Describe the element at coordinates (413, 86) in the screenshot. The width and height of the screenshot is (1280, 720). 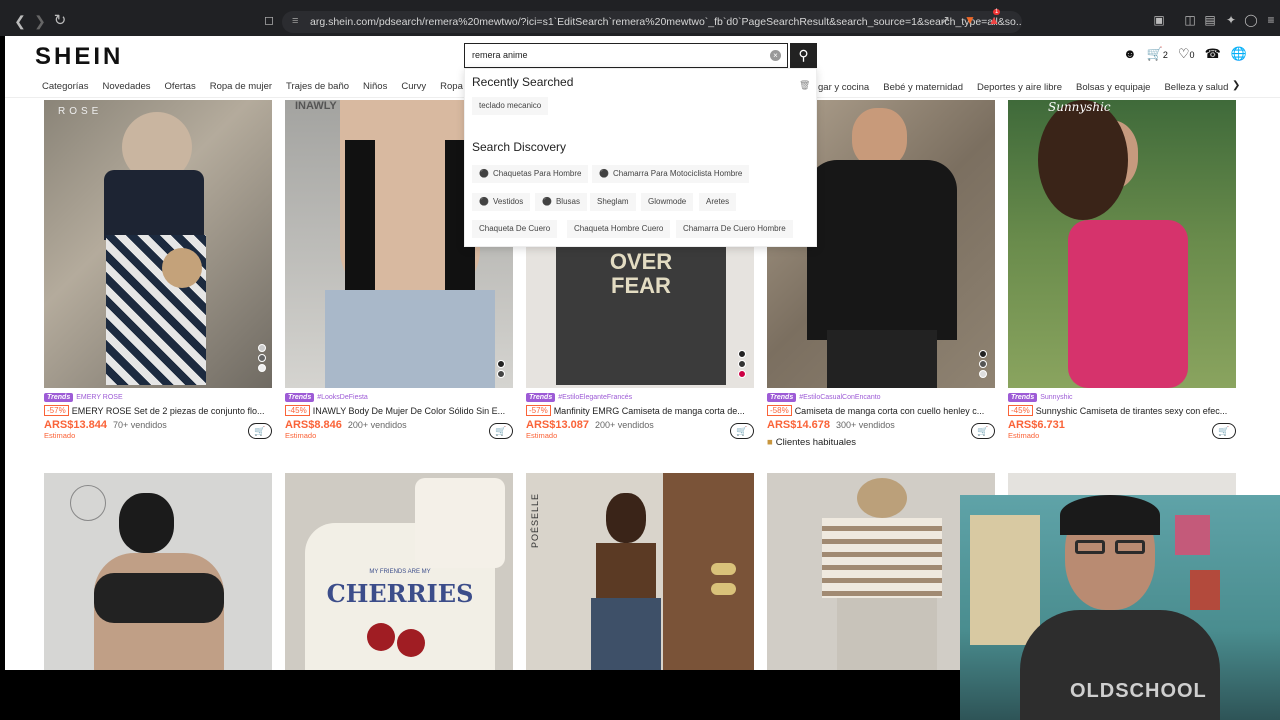
I see `category-item: Curvy` at that location.